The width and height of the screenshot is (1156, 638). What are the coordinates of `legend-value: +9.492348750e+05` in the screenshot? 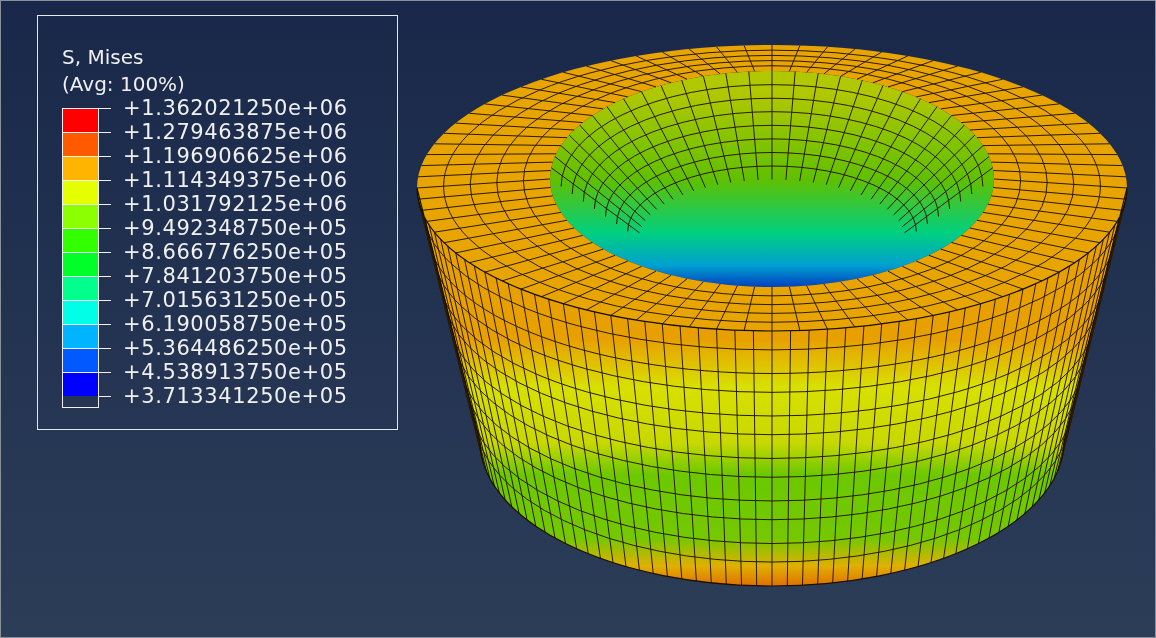 It's located at (235, 228).